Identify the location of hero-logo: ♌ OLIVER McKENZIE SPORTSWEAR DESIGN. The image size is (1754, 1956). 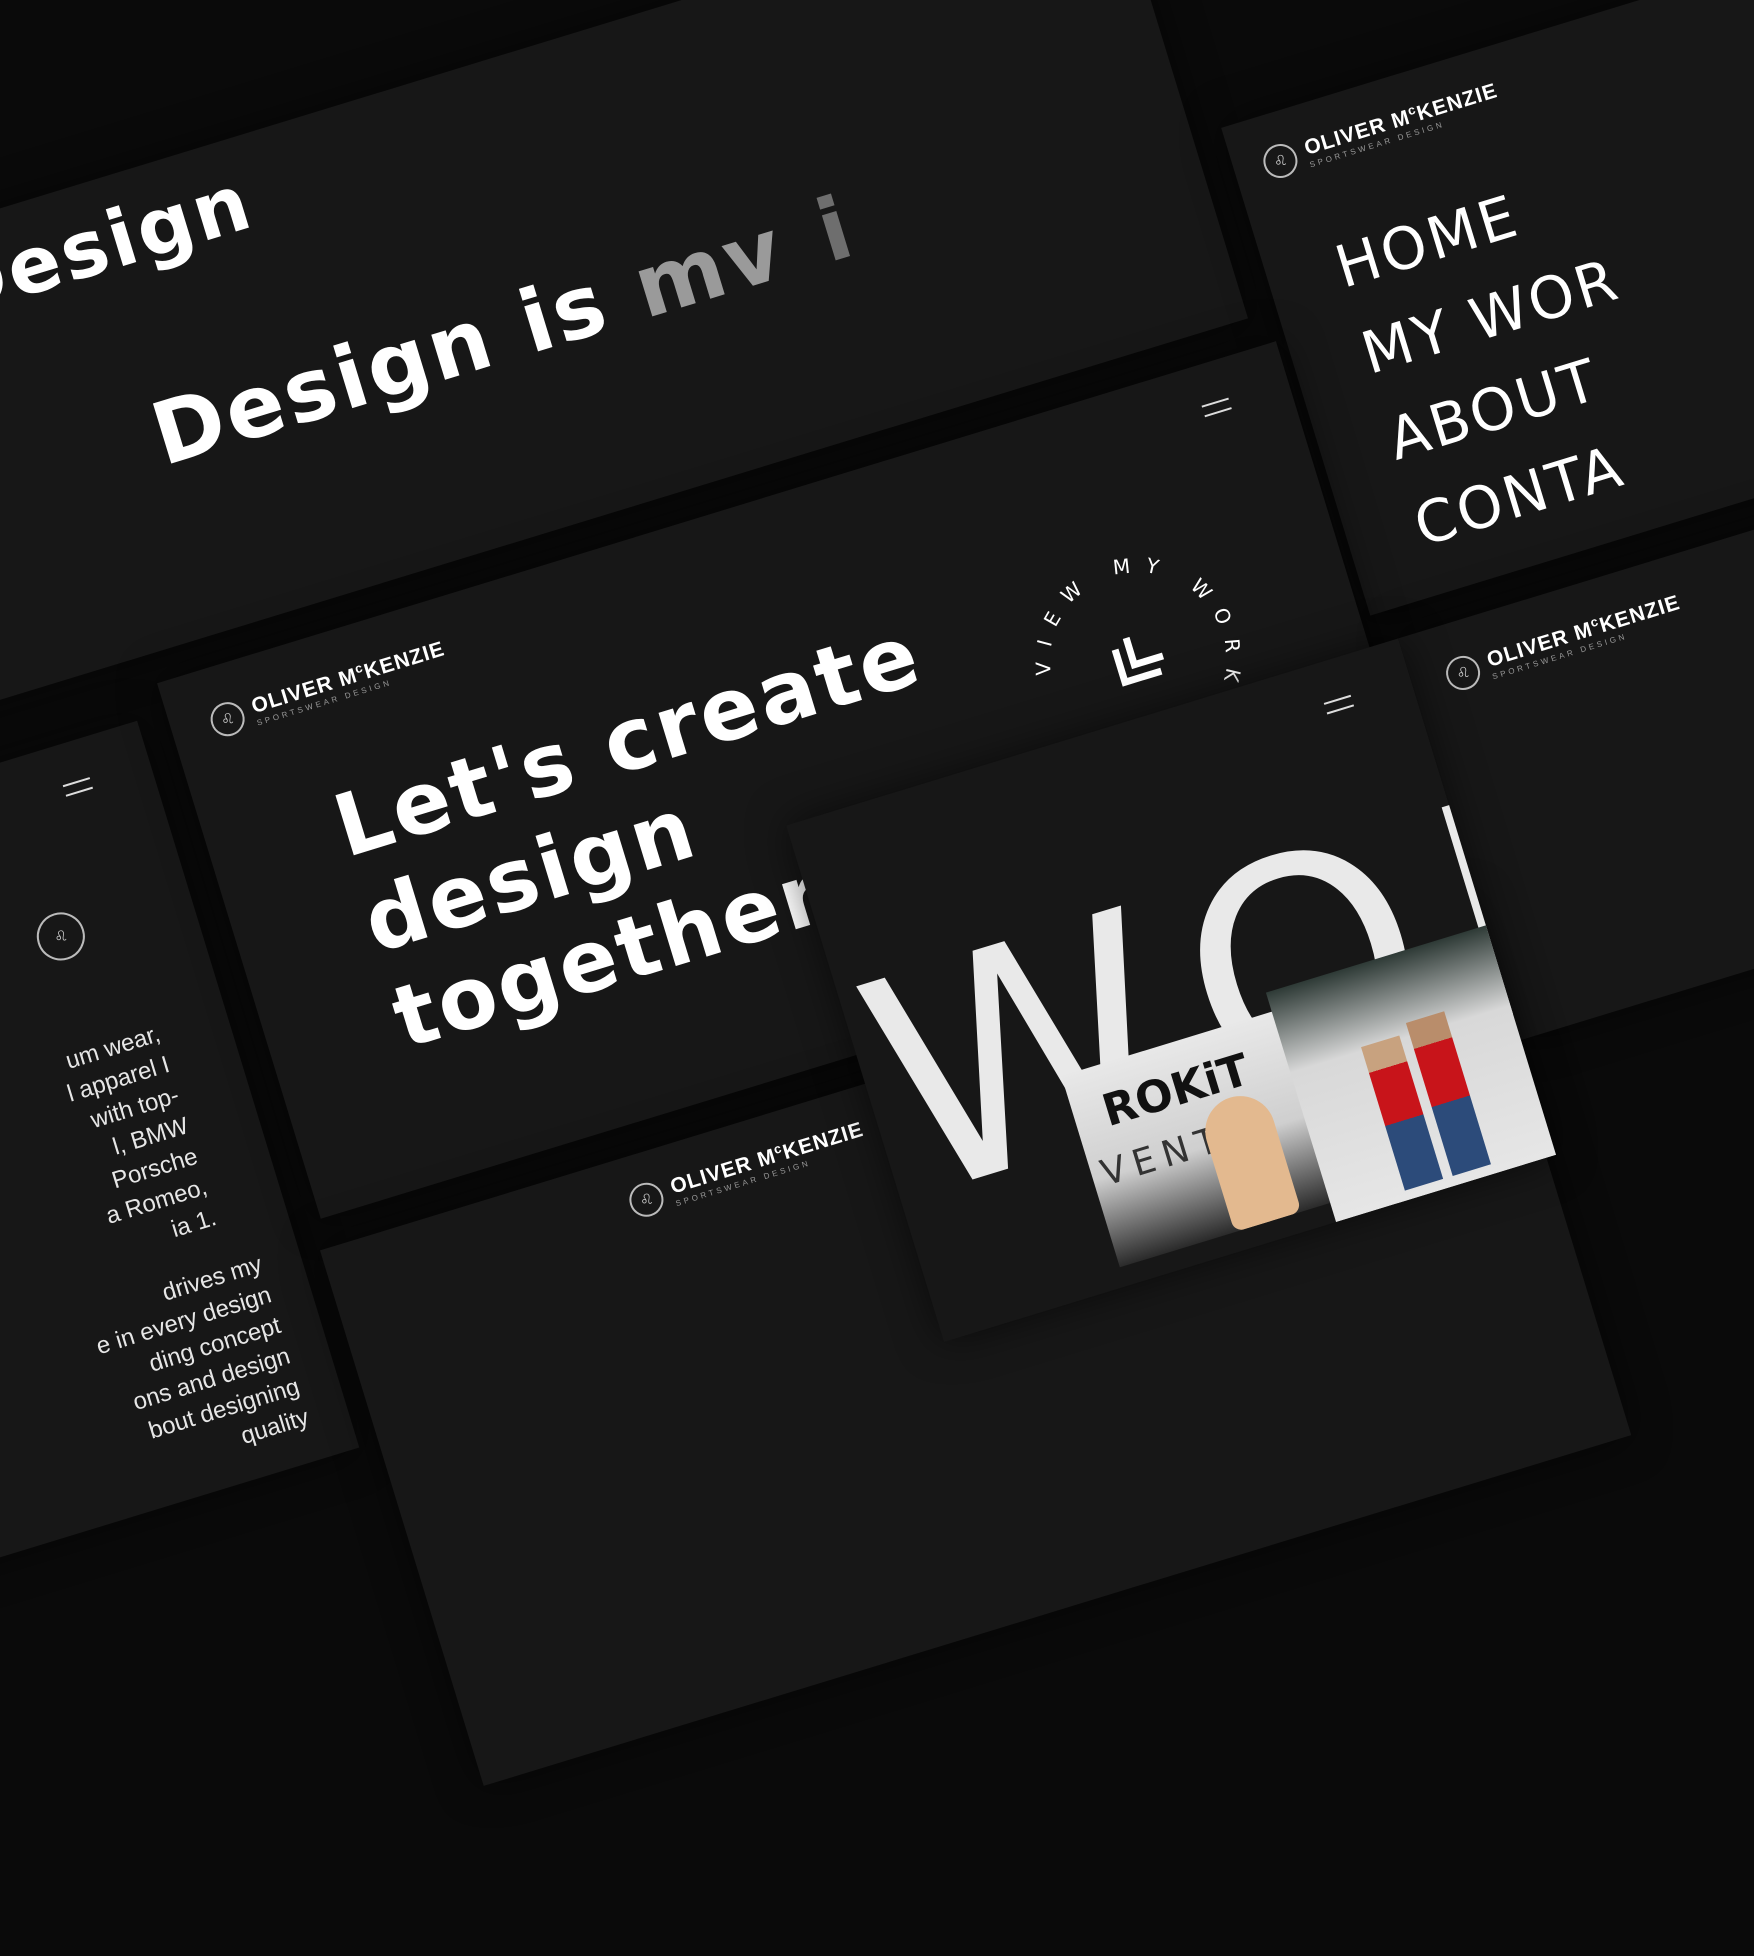
(328, 688).